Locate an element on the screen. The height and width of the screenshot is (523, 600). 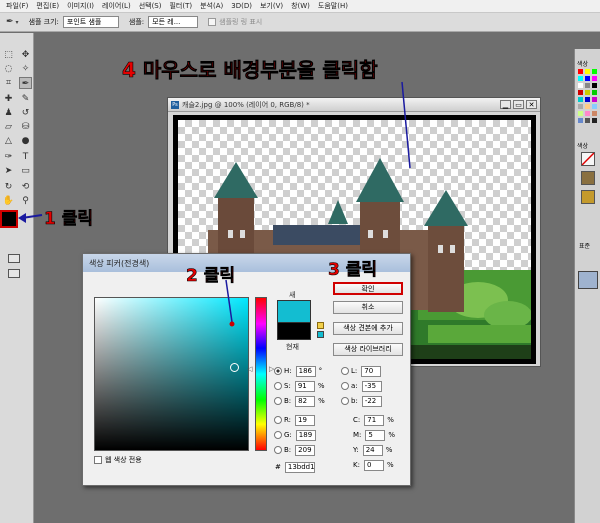
menu-window: 창(W) is located at coordinates (300, 6).